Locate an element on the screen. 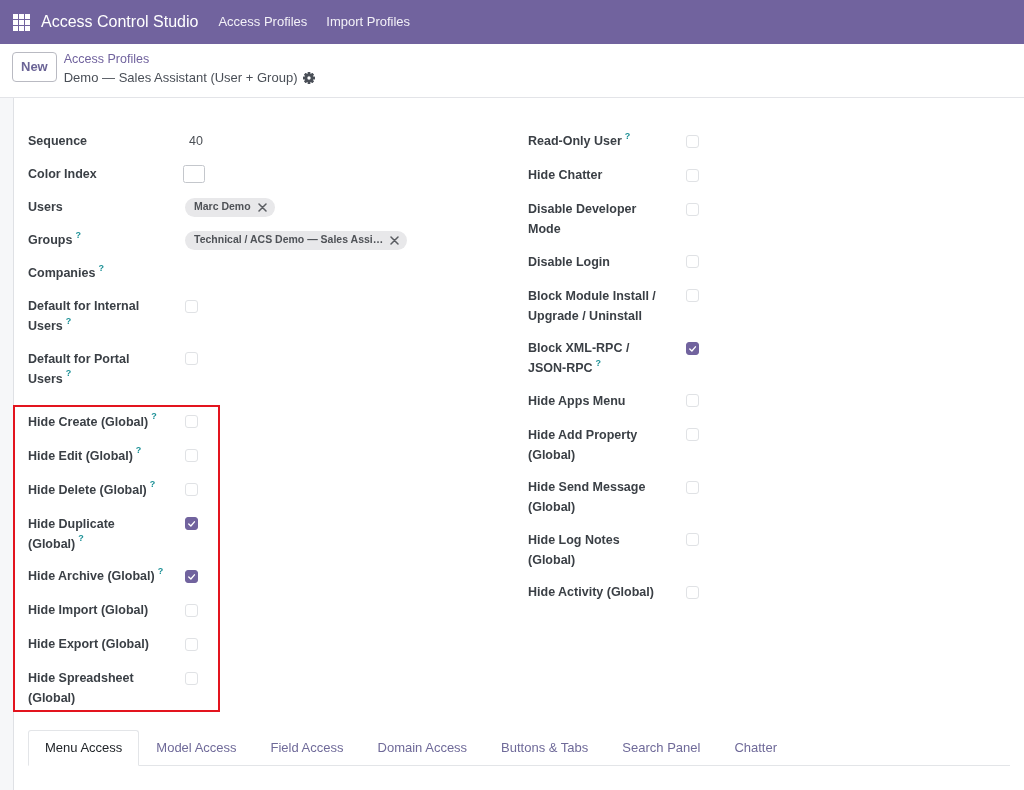 Image resolution: width=1024 pixels, height=790 pixels. field-label: Users is located at coordinates (46, 207).